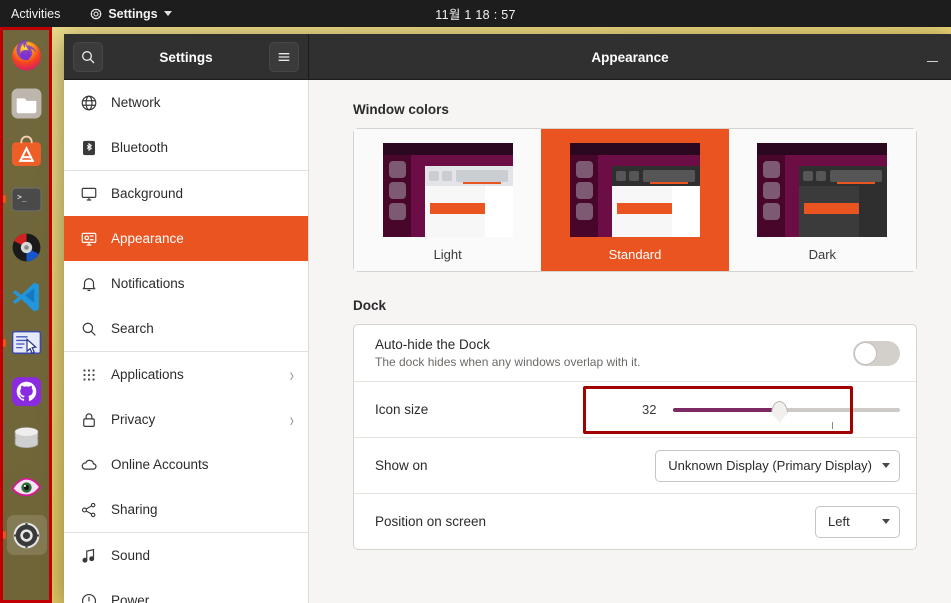  What do you see at coordinates (186, 283) in the screenshot?
I see `sidebar-item-notifications: Notifications` at bounding box center [186, 283].